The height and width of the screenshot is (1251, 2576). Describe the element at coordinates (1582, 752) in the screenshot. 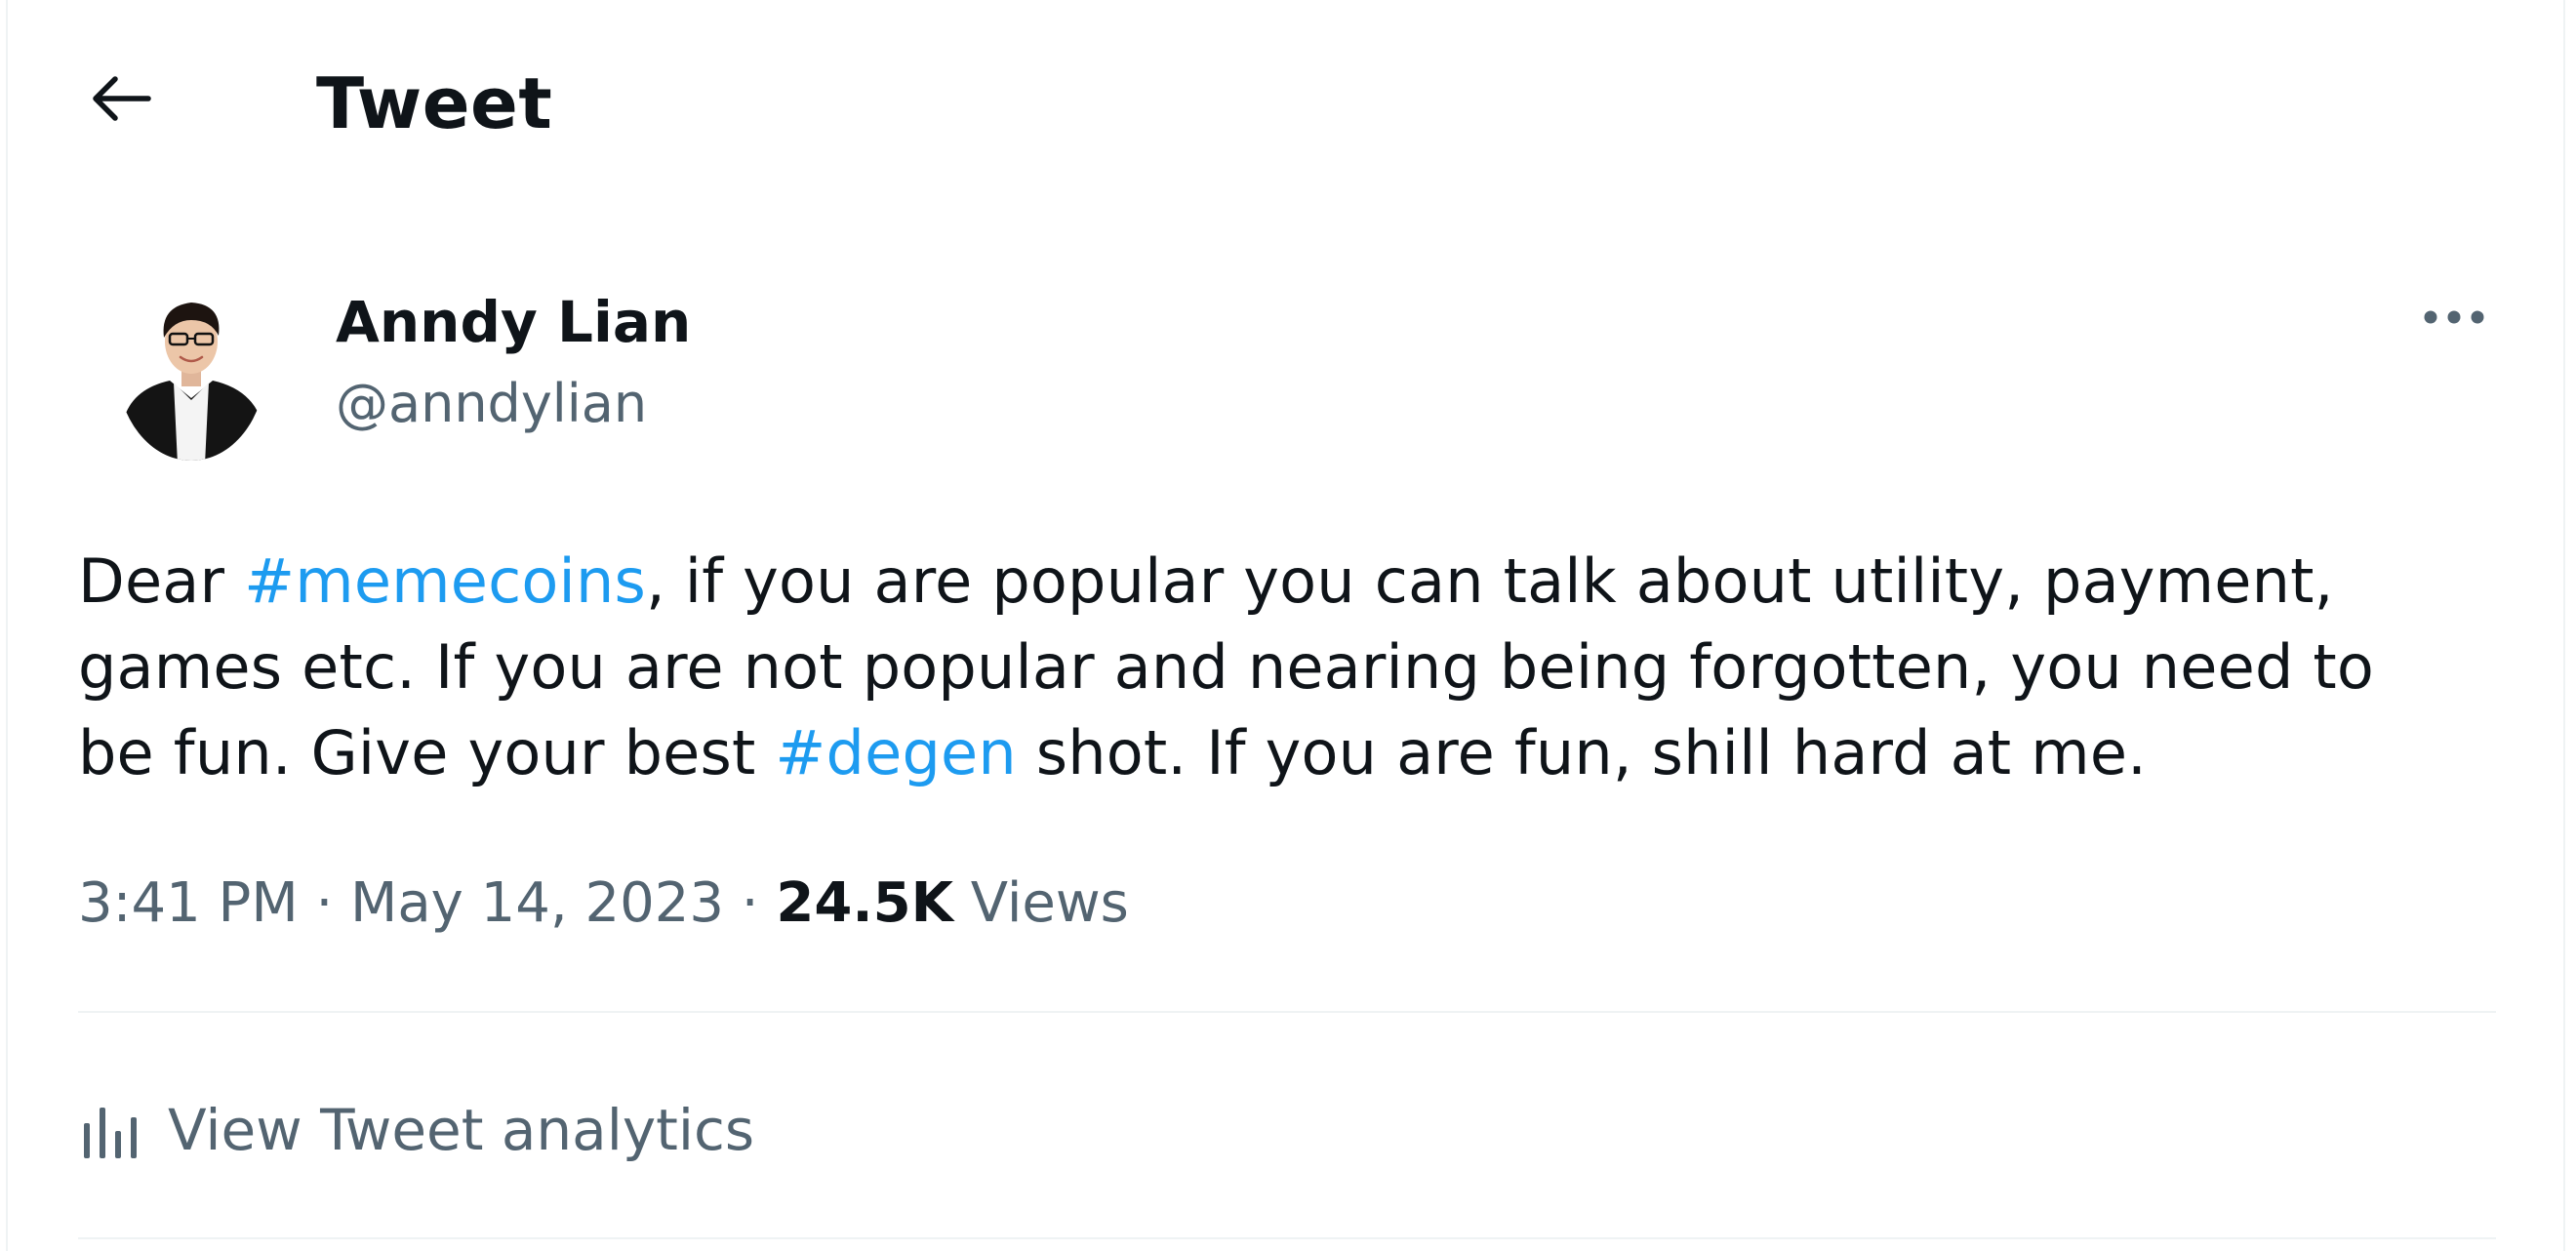

I see `tweet-text-segment: shot. If you are fun, shill hard at me.` at that location.